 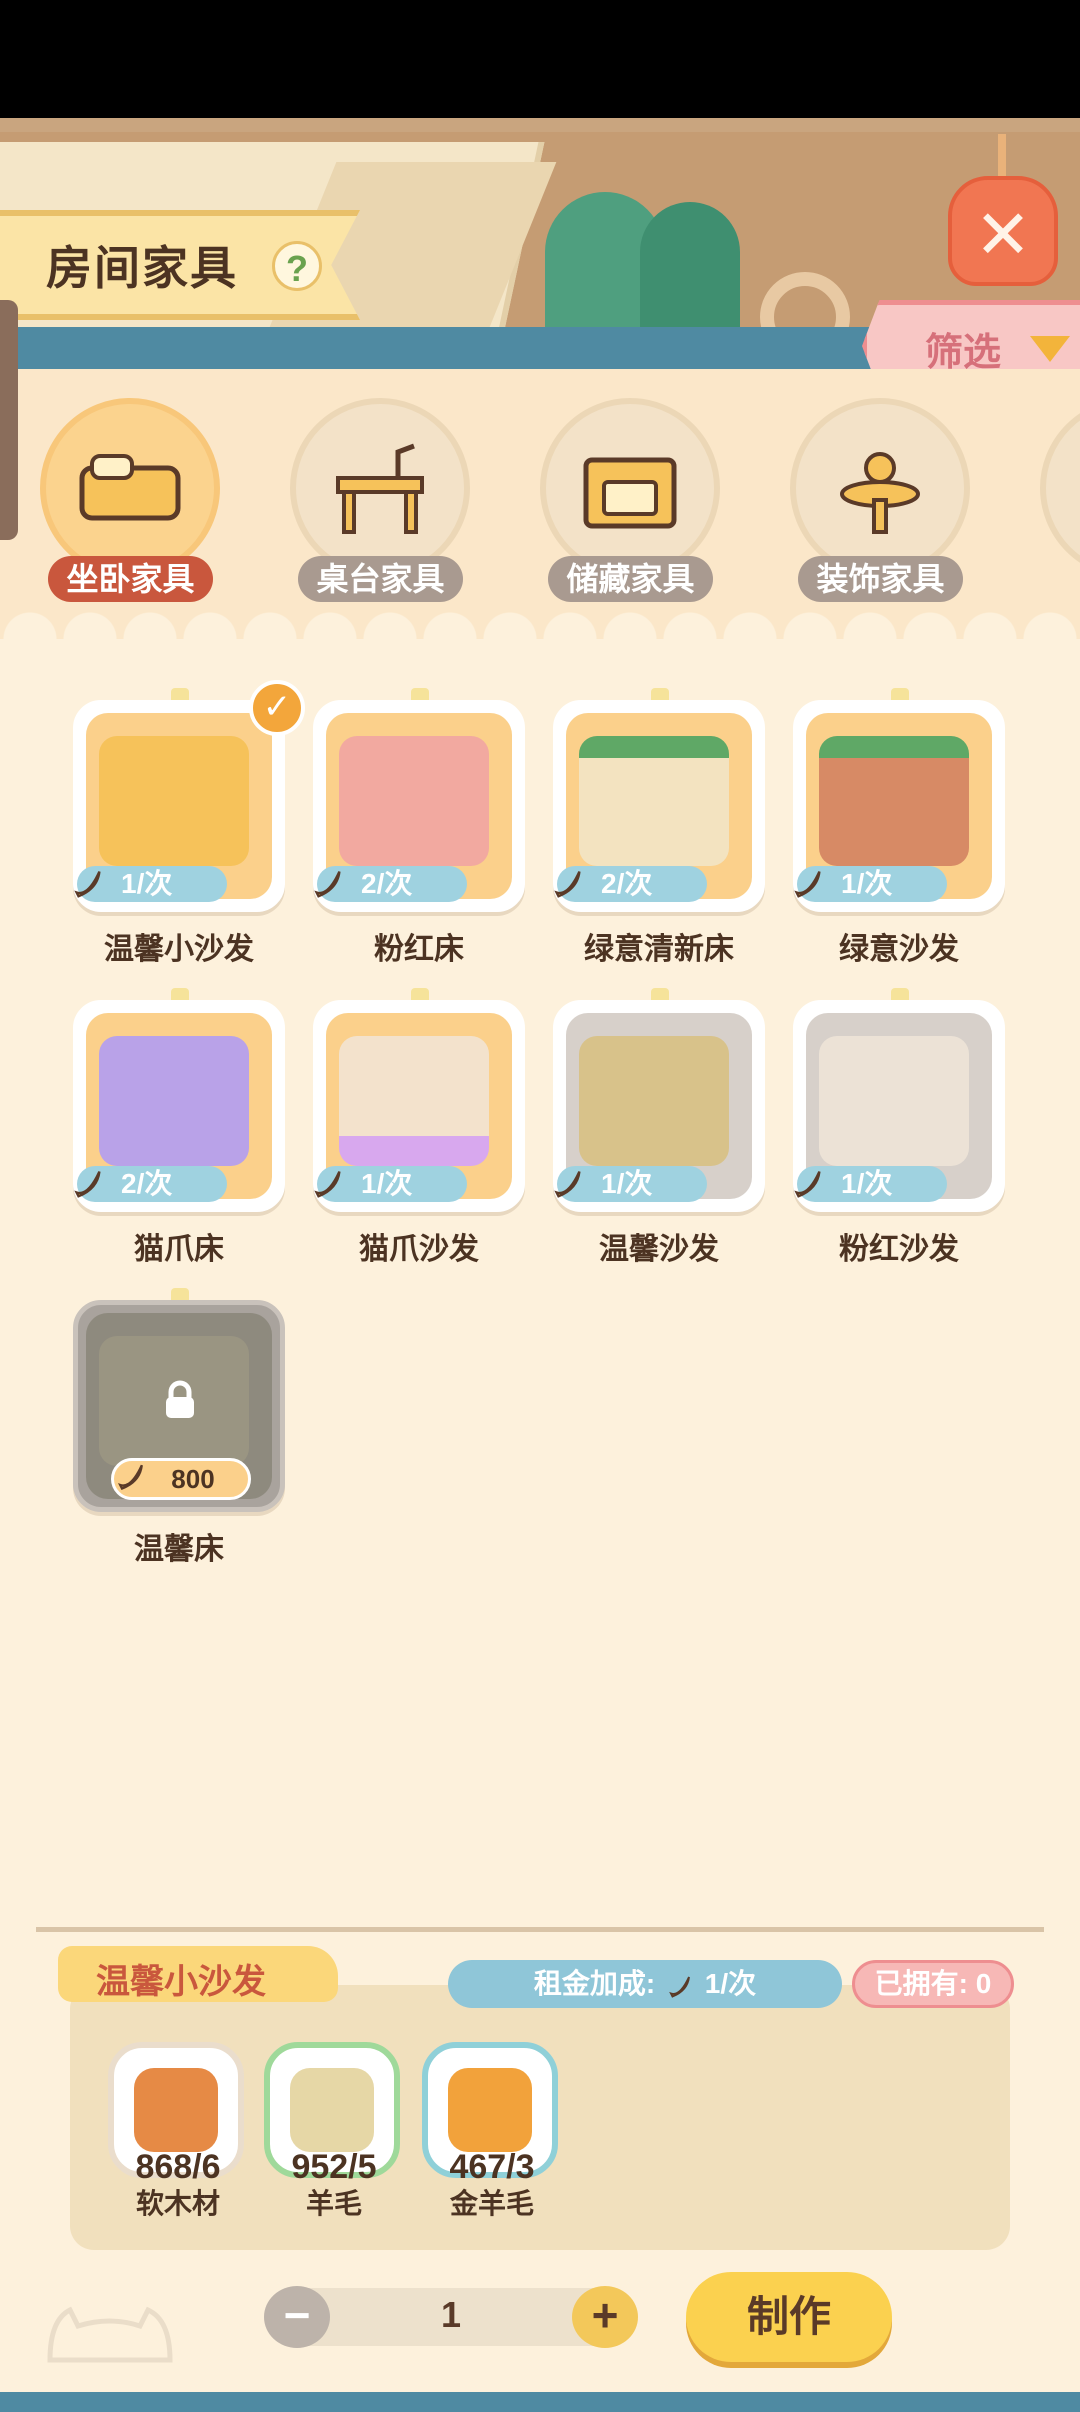 I want to click on category-tab-bedding: 坐卧家具, so click(x=130, y=503).